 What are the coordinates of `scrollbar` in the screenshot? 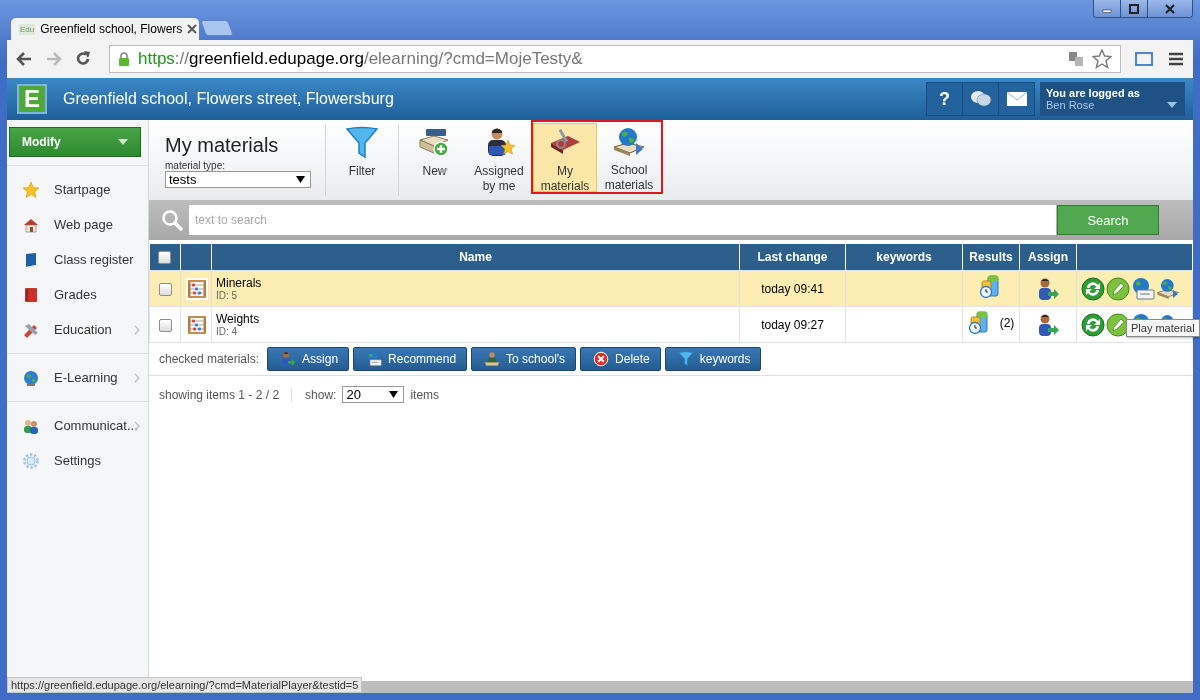 It's located at (777, 687).